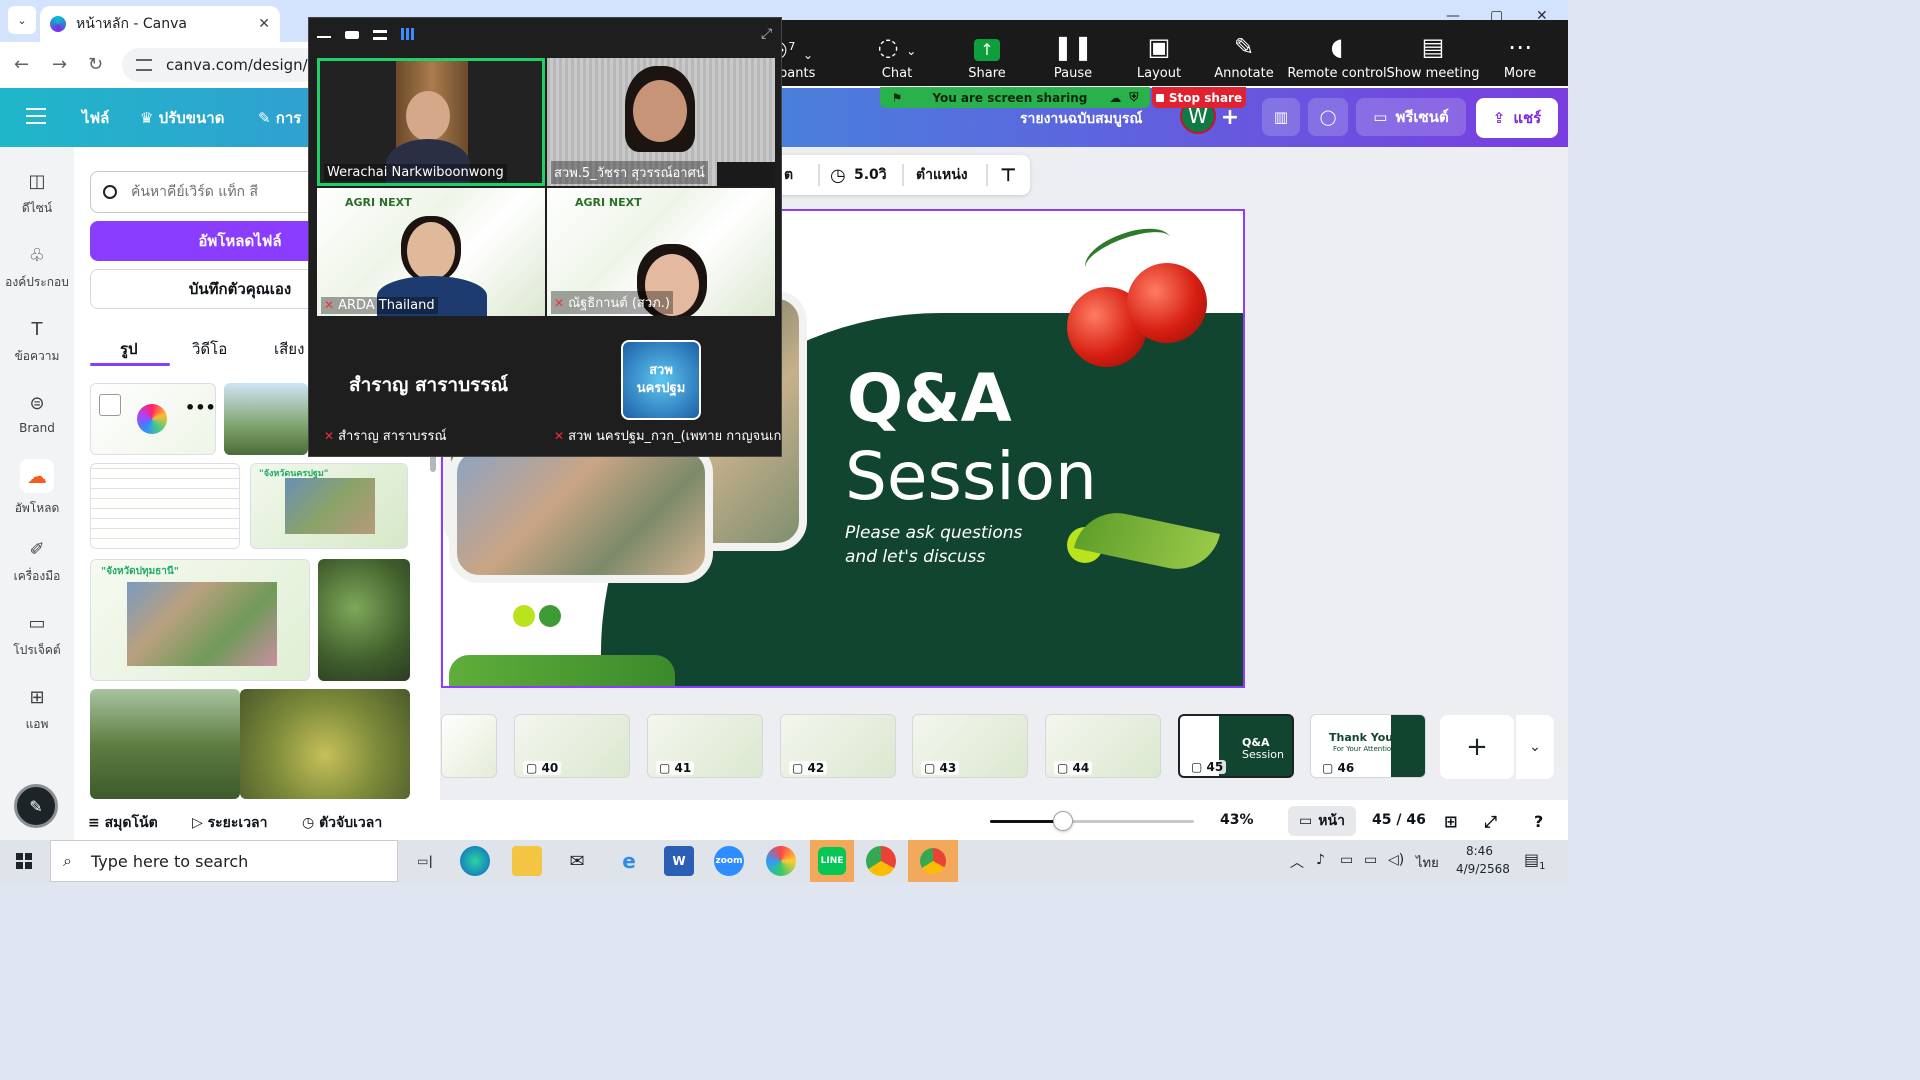  I want to click on page-thumbnail: ▢ 41, so click(705, 746).